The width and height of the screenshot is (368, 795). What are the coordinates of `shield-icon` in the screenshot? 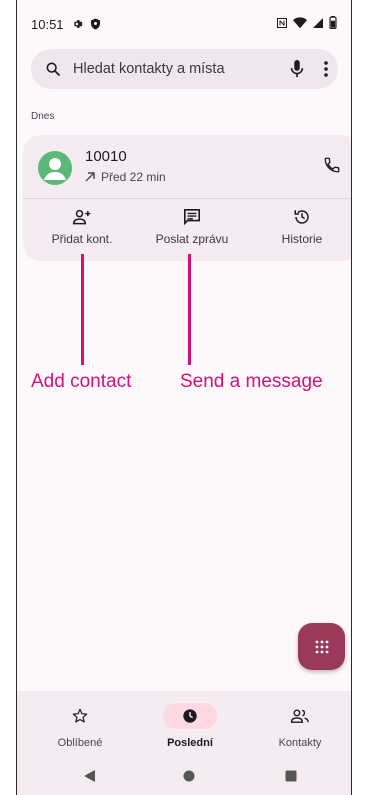 It's located at (95, 24).